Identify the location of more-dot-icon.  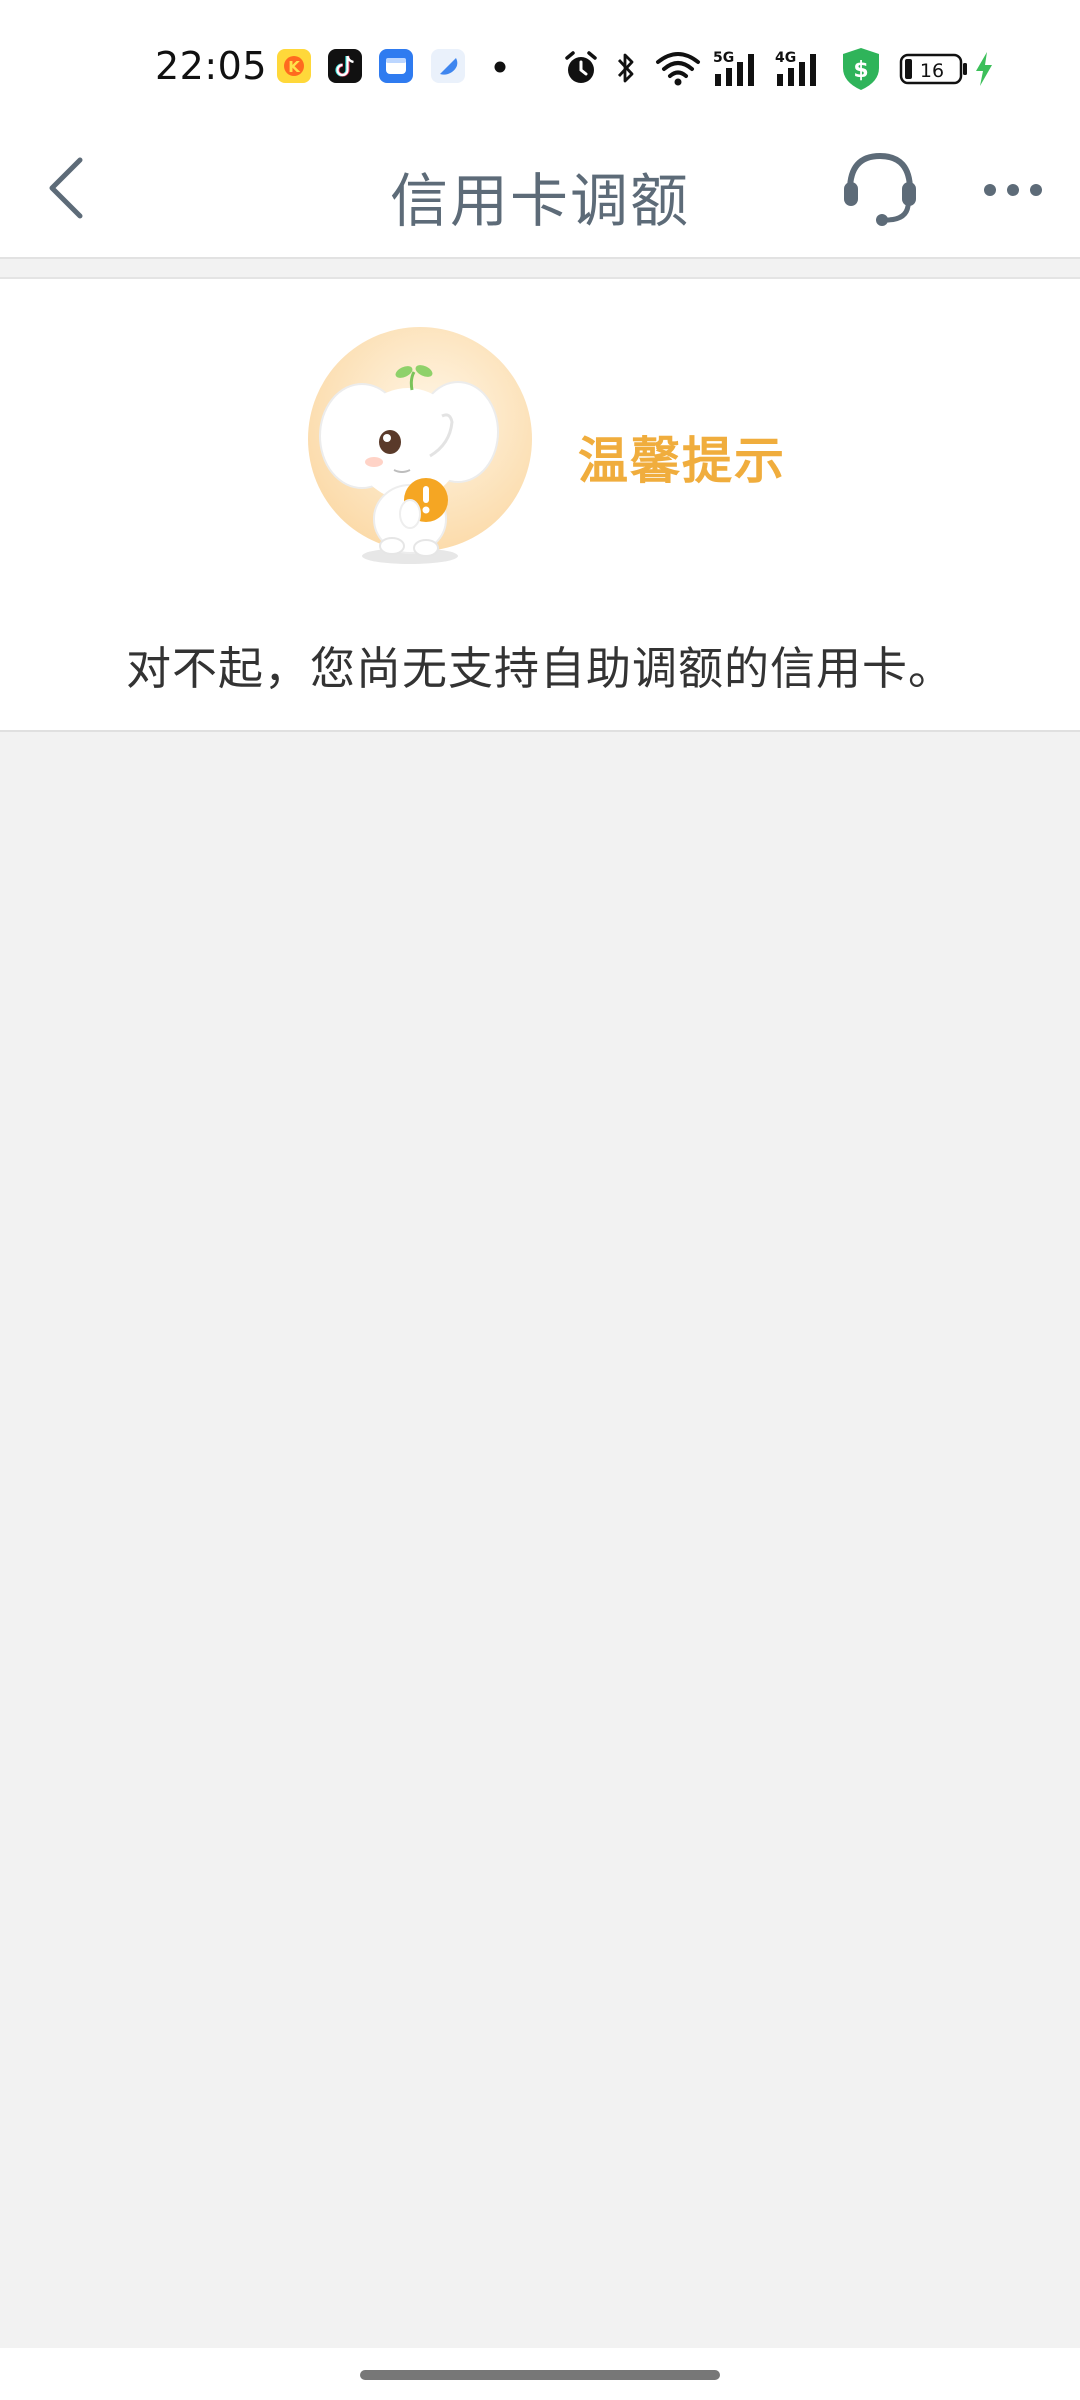
(500, 67).